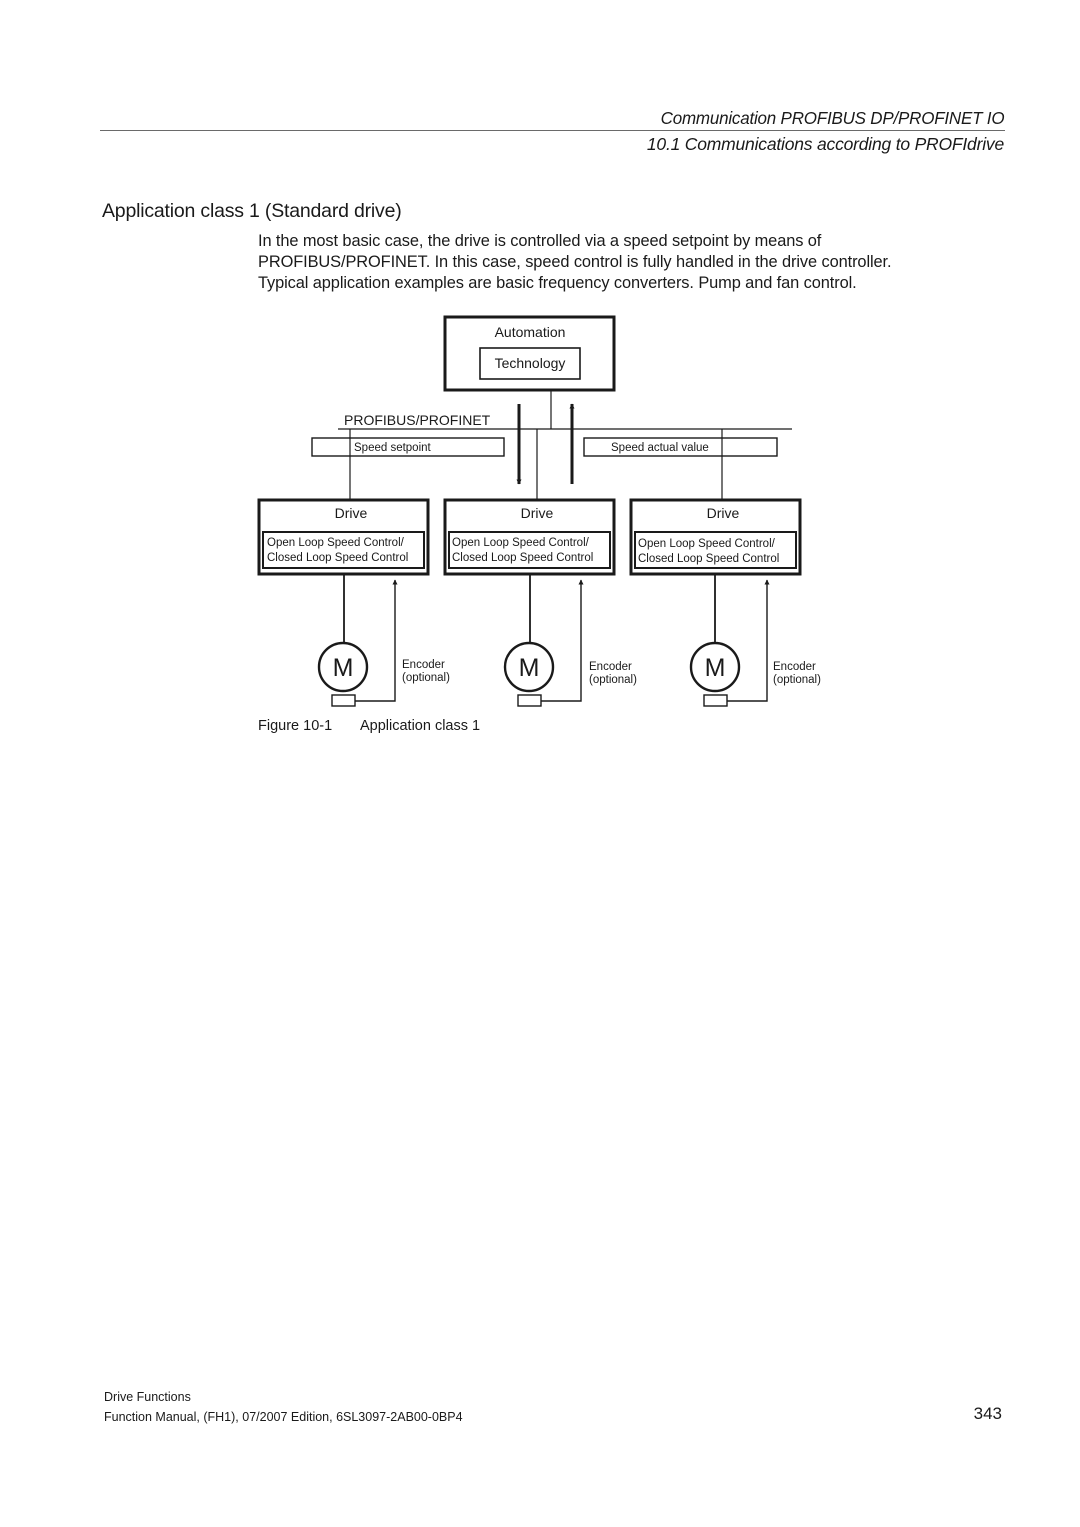  Describe the element at coordinates (530, 332) in the screenshot. I see `automation-label: Automation` at that location.